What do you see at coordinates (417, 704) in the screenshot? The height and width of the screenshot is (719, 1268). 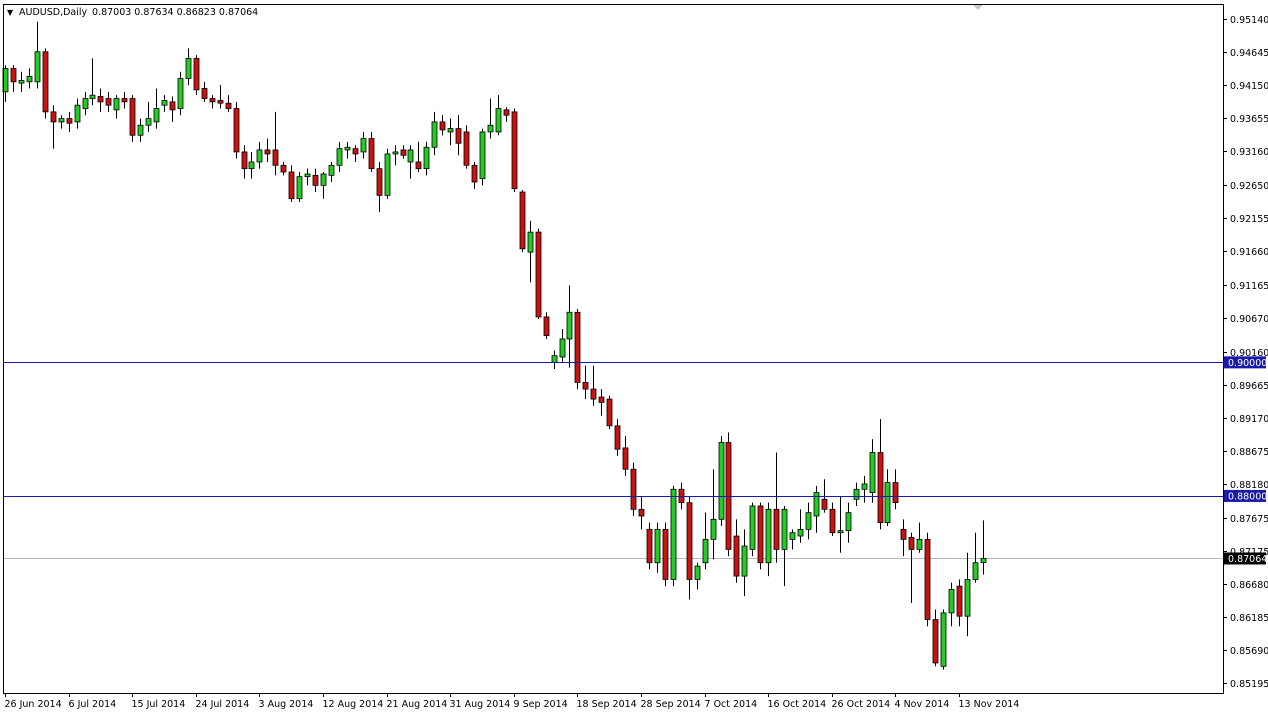 I see `x-tick-label: 21 Aug 2014` at bounding box center [417, 704].